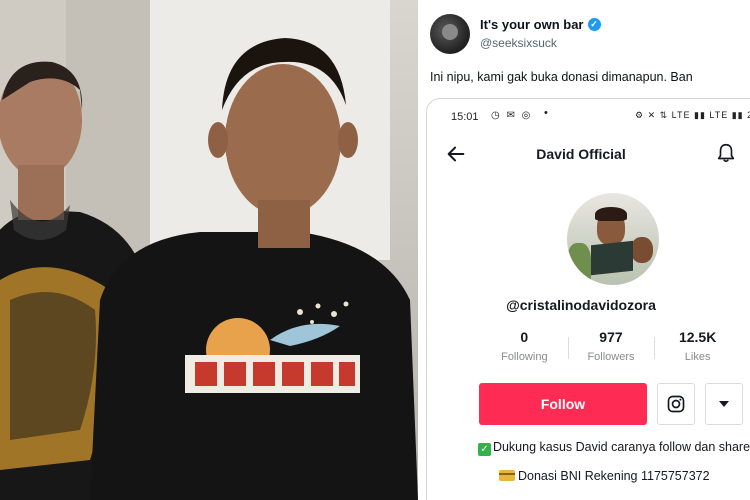  What do you see at coordinates (484, 449) in the screenshot?
I see `check-icon: ✓` at bounding box center [484, 449].